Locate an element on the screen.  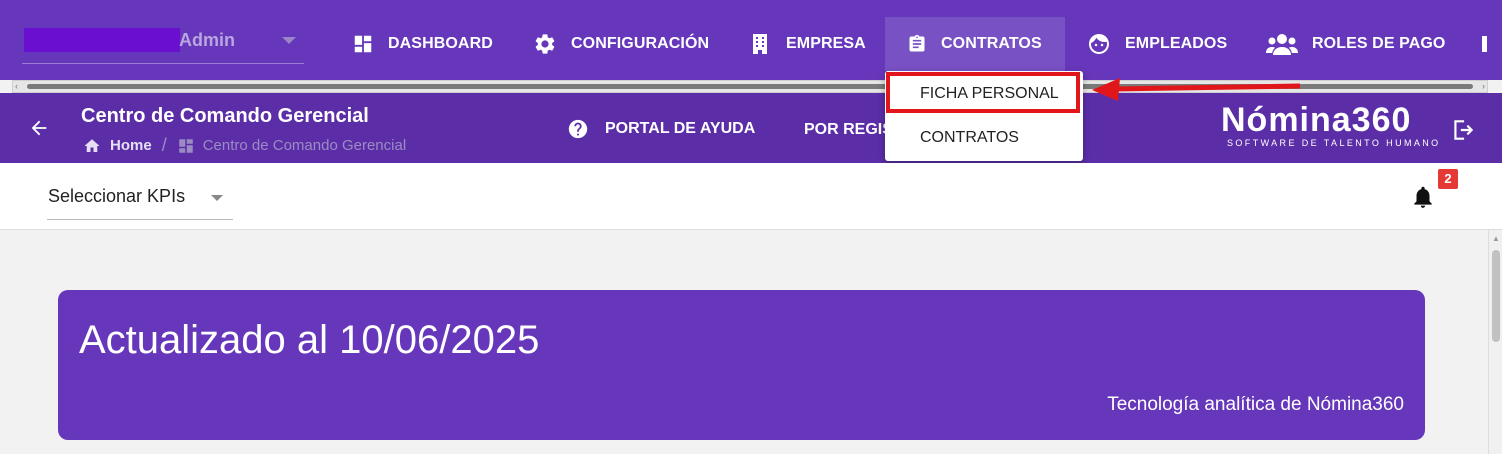
home-icon is located at coordinates (92, 146).